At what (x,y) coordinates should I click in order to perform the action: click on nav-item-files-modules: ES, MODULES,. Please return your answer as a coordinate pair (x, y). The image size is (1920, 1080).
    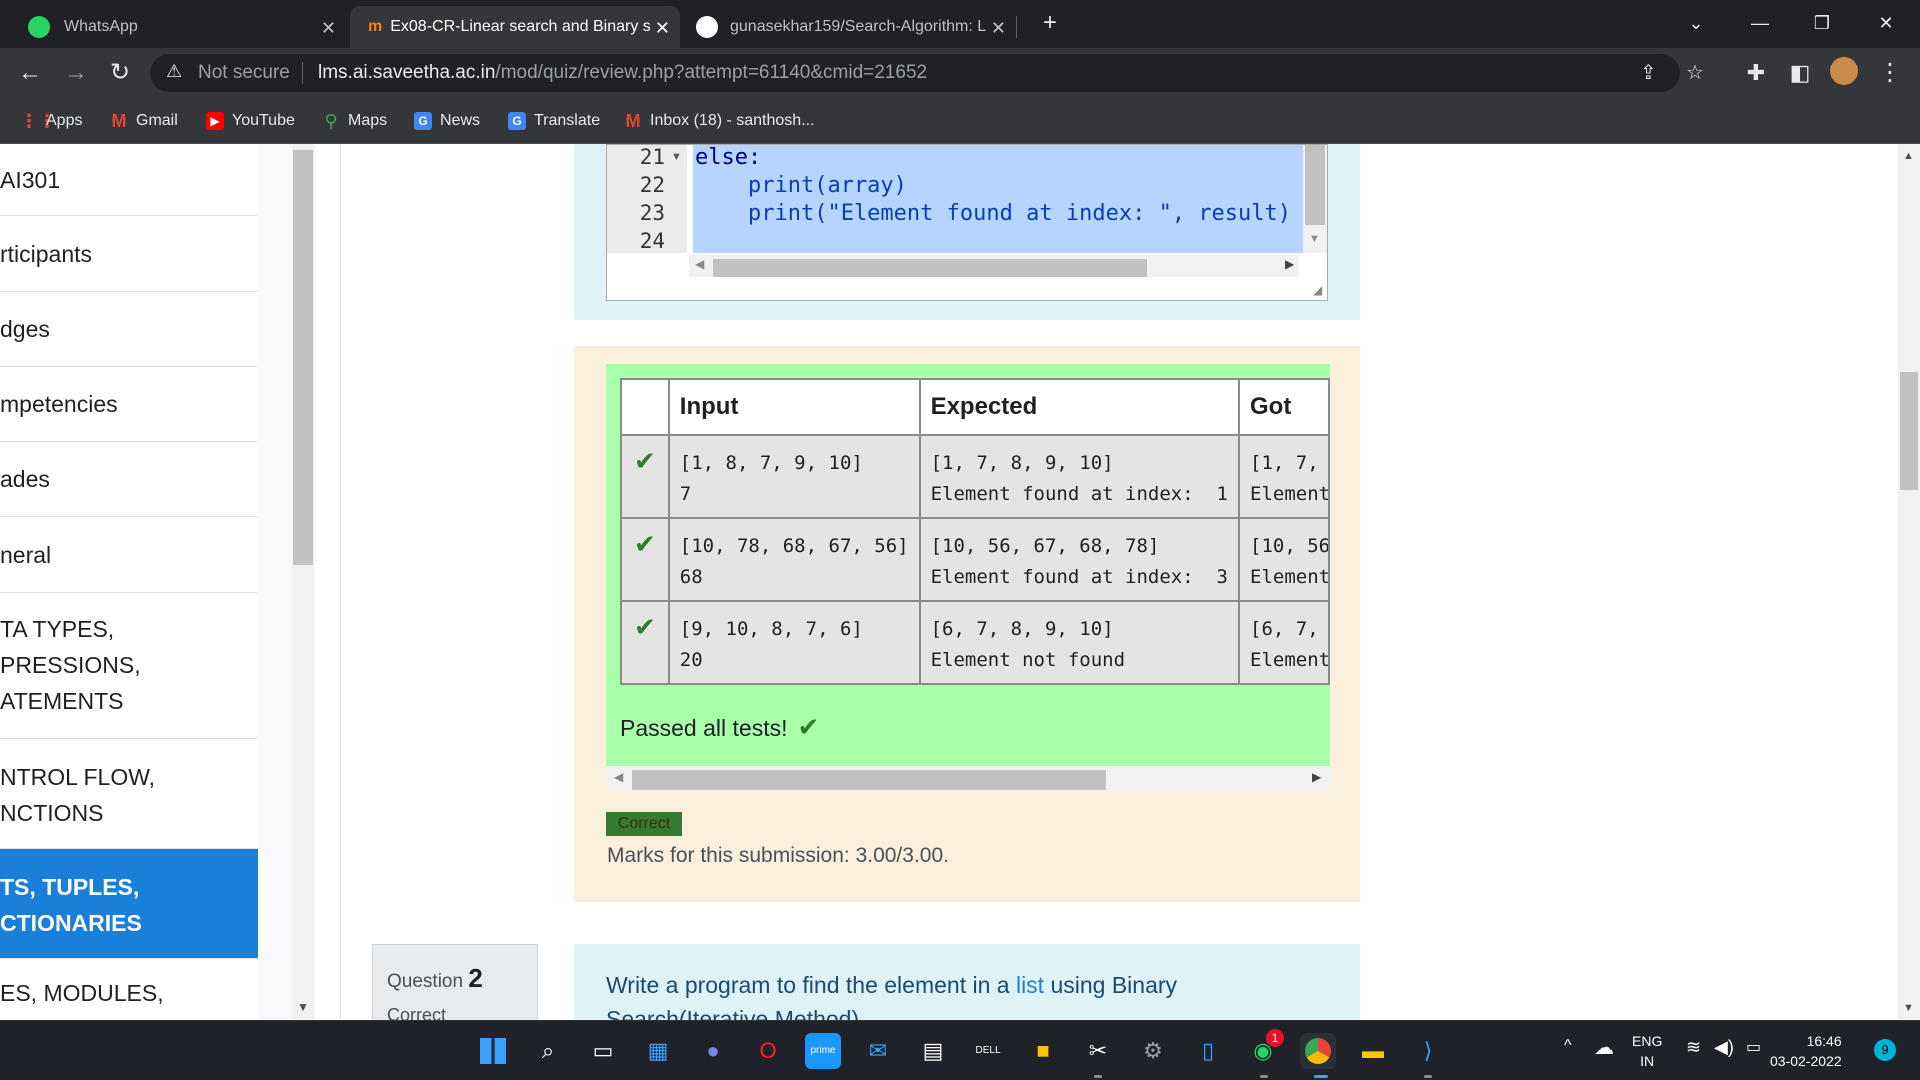
    Looking at the image, I should click on (129, 989).